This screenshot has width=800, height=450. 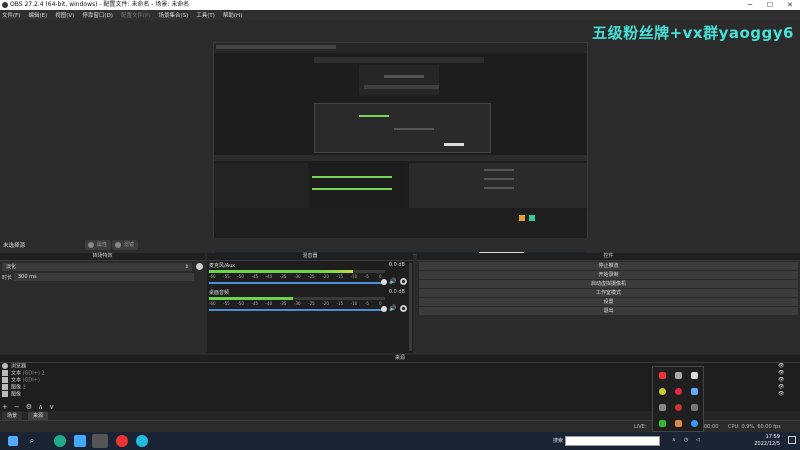 What do you see at coordinates (410, 307) in the screenshot?
I see `mixer-scrollbar` at bounding box center [410, 307].